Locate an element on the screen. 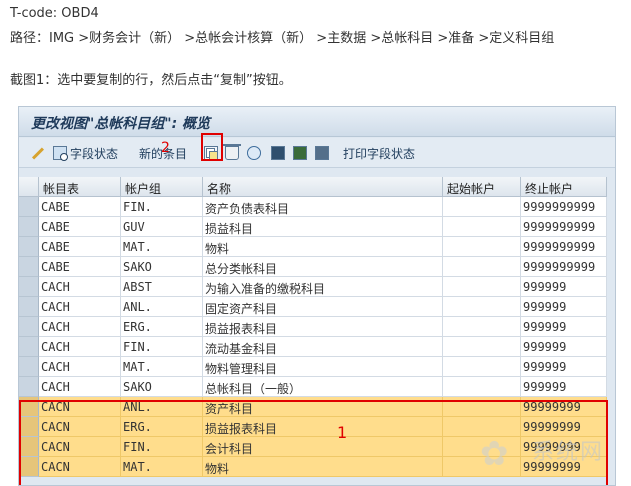  table-row: CABE GUV 损益科目 9999999999 is located at coordinates (317, 227).